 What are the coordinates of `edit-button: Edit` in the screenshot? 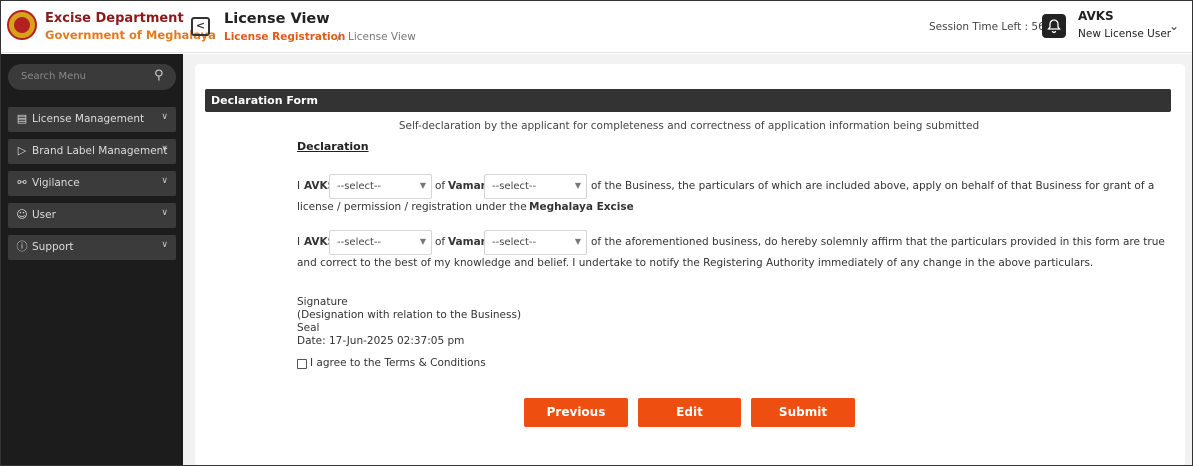 It's located at (689, 412).